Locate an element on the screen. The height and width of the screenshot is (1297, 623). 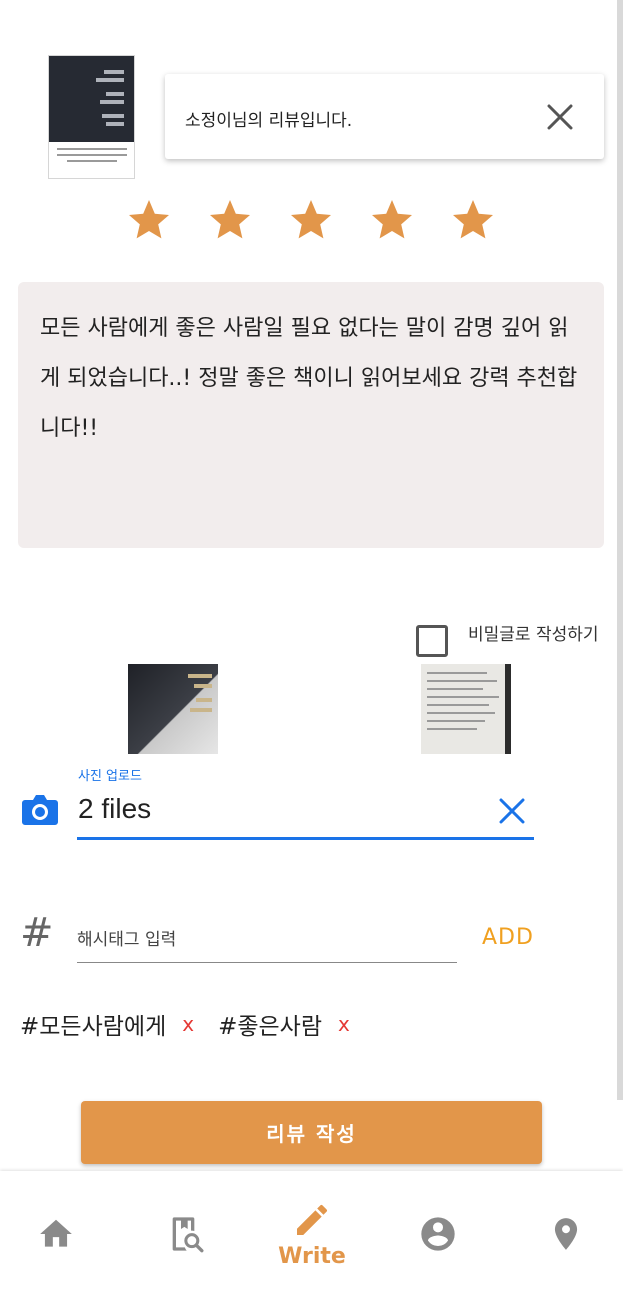
close-button is located at coordinates (560, 117).